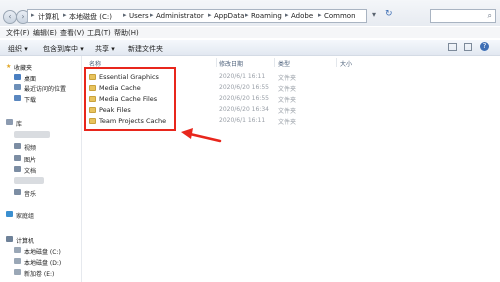 The width and height of the screenshot is (500, 282). What do you see at coordinates (30, 99) in the screenshot?
I see `nav-downloads: 下载` at bounding box center [30, 99].